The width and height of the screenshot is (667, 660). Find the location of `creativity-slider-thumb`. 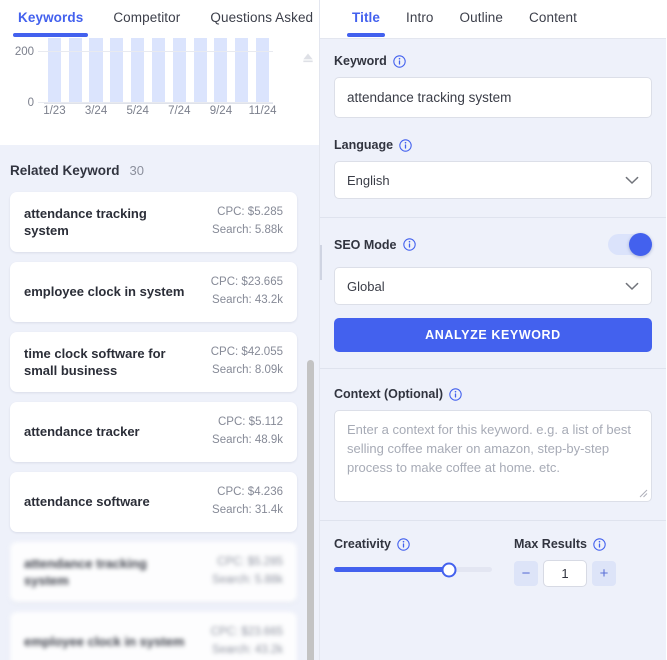

creativity-slider-thumb is located at coordinates (449, 569).